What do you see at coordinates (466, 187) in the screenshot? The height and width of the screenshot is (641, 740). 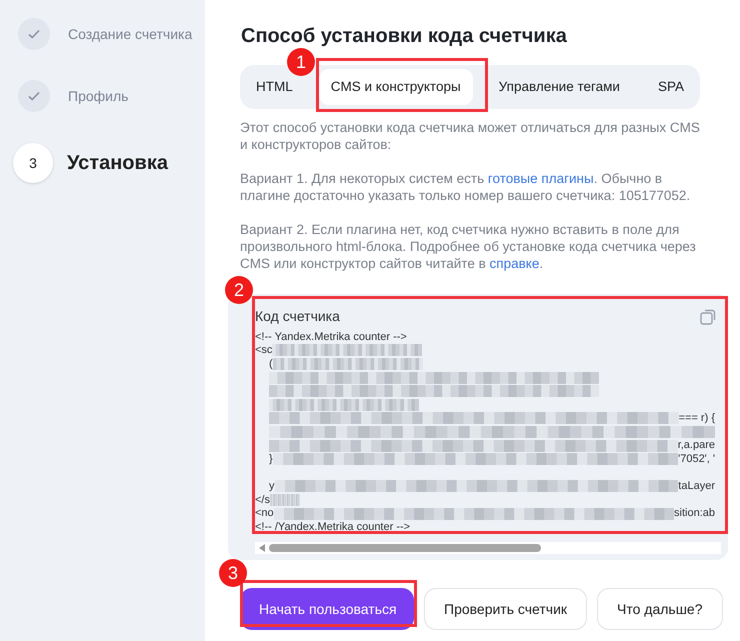 I see `description-text: Вариант 1. Для некоторых систем есть готовые плагины. Обычно в плагине достаточно указать только номер вашего счетчика: 105177052.` at bounding box center [466, 187].